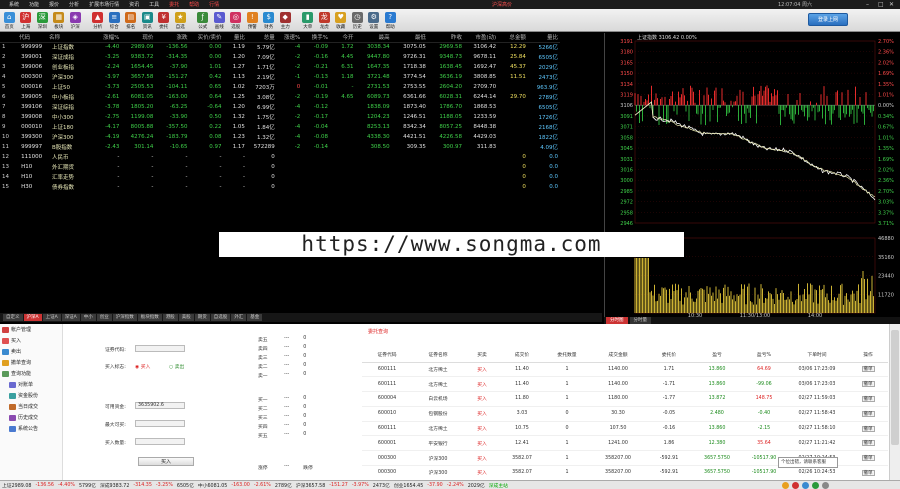 Image resolution: width=900 pixels, height=489 pixels. Describe the element at coordinates (374, 20) in the screenshot. I see `toolbar-button-settings: ⚙ 设置` at that location.